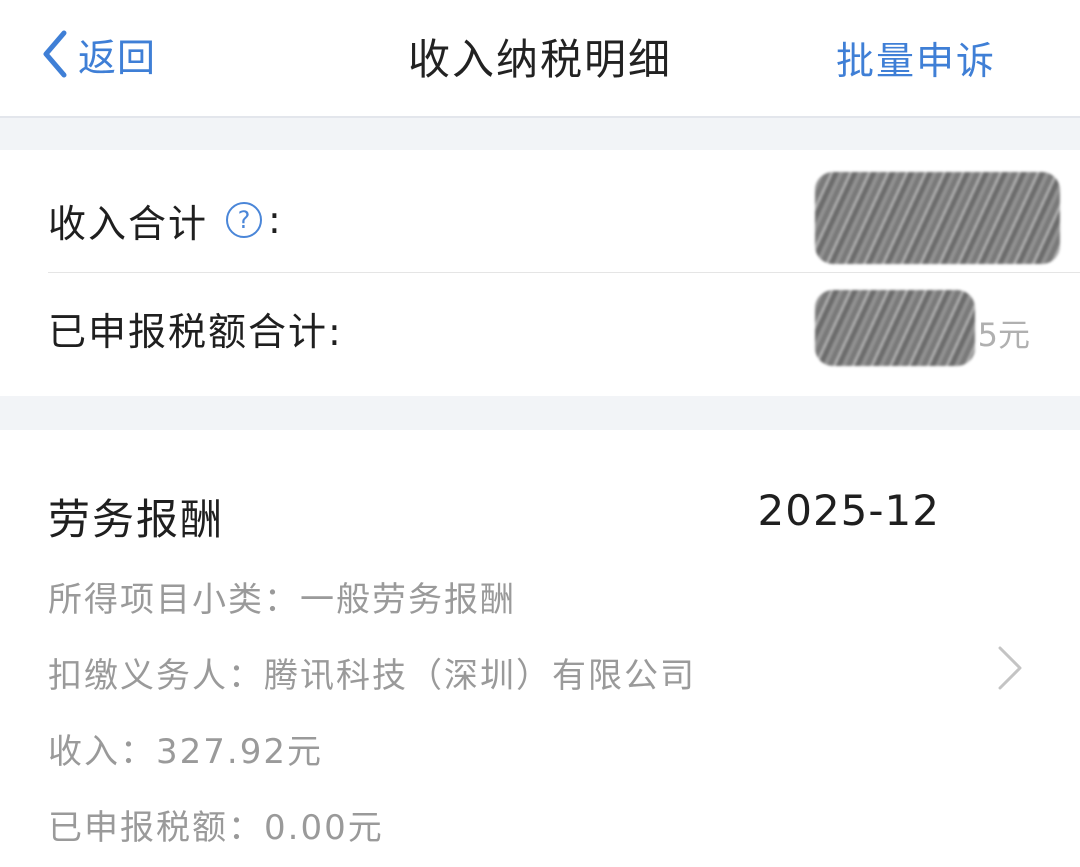 This screenshot has width=1080, height=867. What do you see at coordinates (1010, 670) in the screenshot?
I see `chevron-right-icon` at bounding box center [1010, 670].